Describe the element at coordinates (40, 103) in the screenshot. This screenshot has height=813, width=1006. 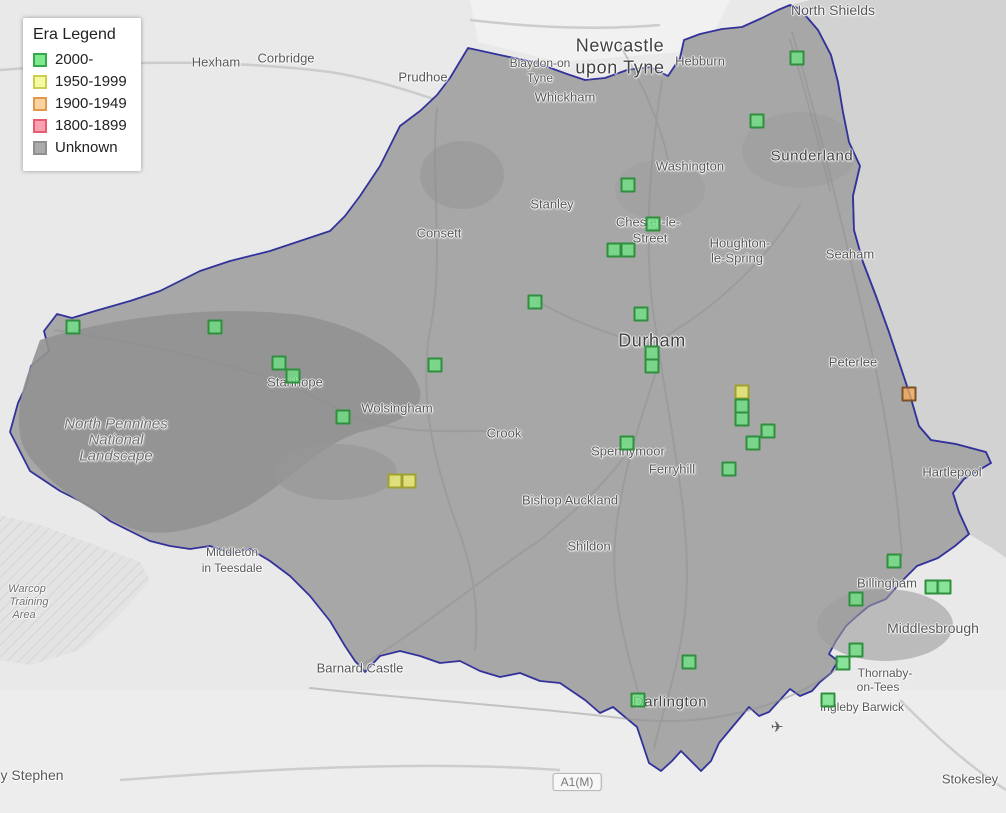
I see `legend-swatch-1900` at that location.